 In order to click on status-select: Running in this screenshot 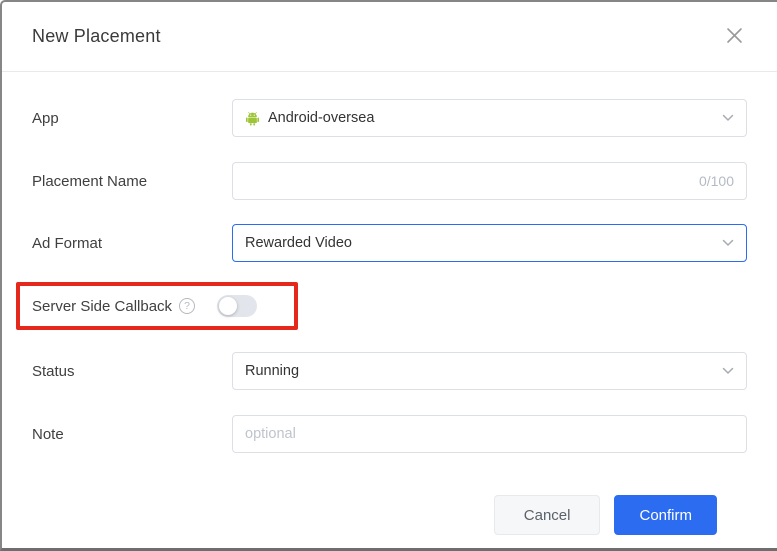, I will do `click(489, 371)`.